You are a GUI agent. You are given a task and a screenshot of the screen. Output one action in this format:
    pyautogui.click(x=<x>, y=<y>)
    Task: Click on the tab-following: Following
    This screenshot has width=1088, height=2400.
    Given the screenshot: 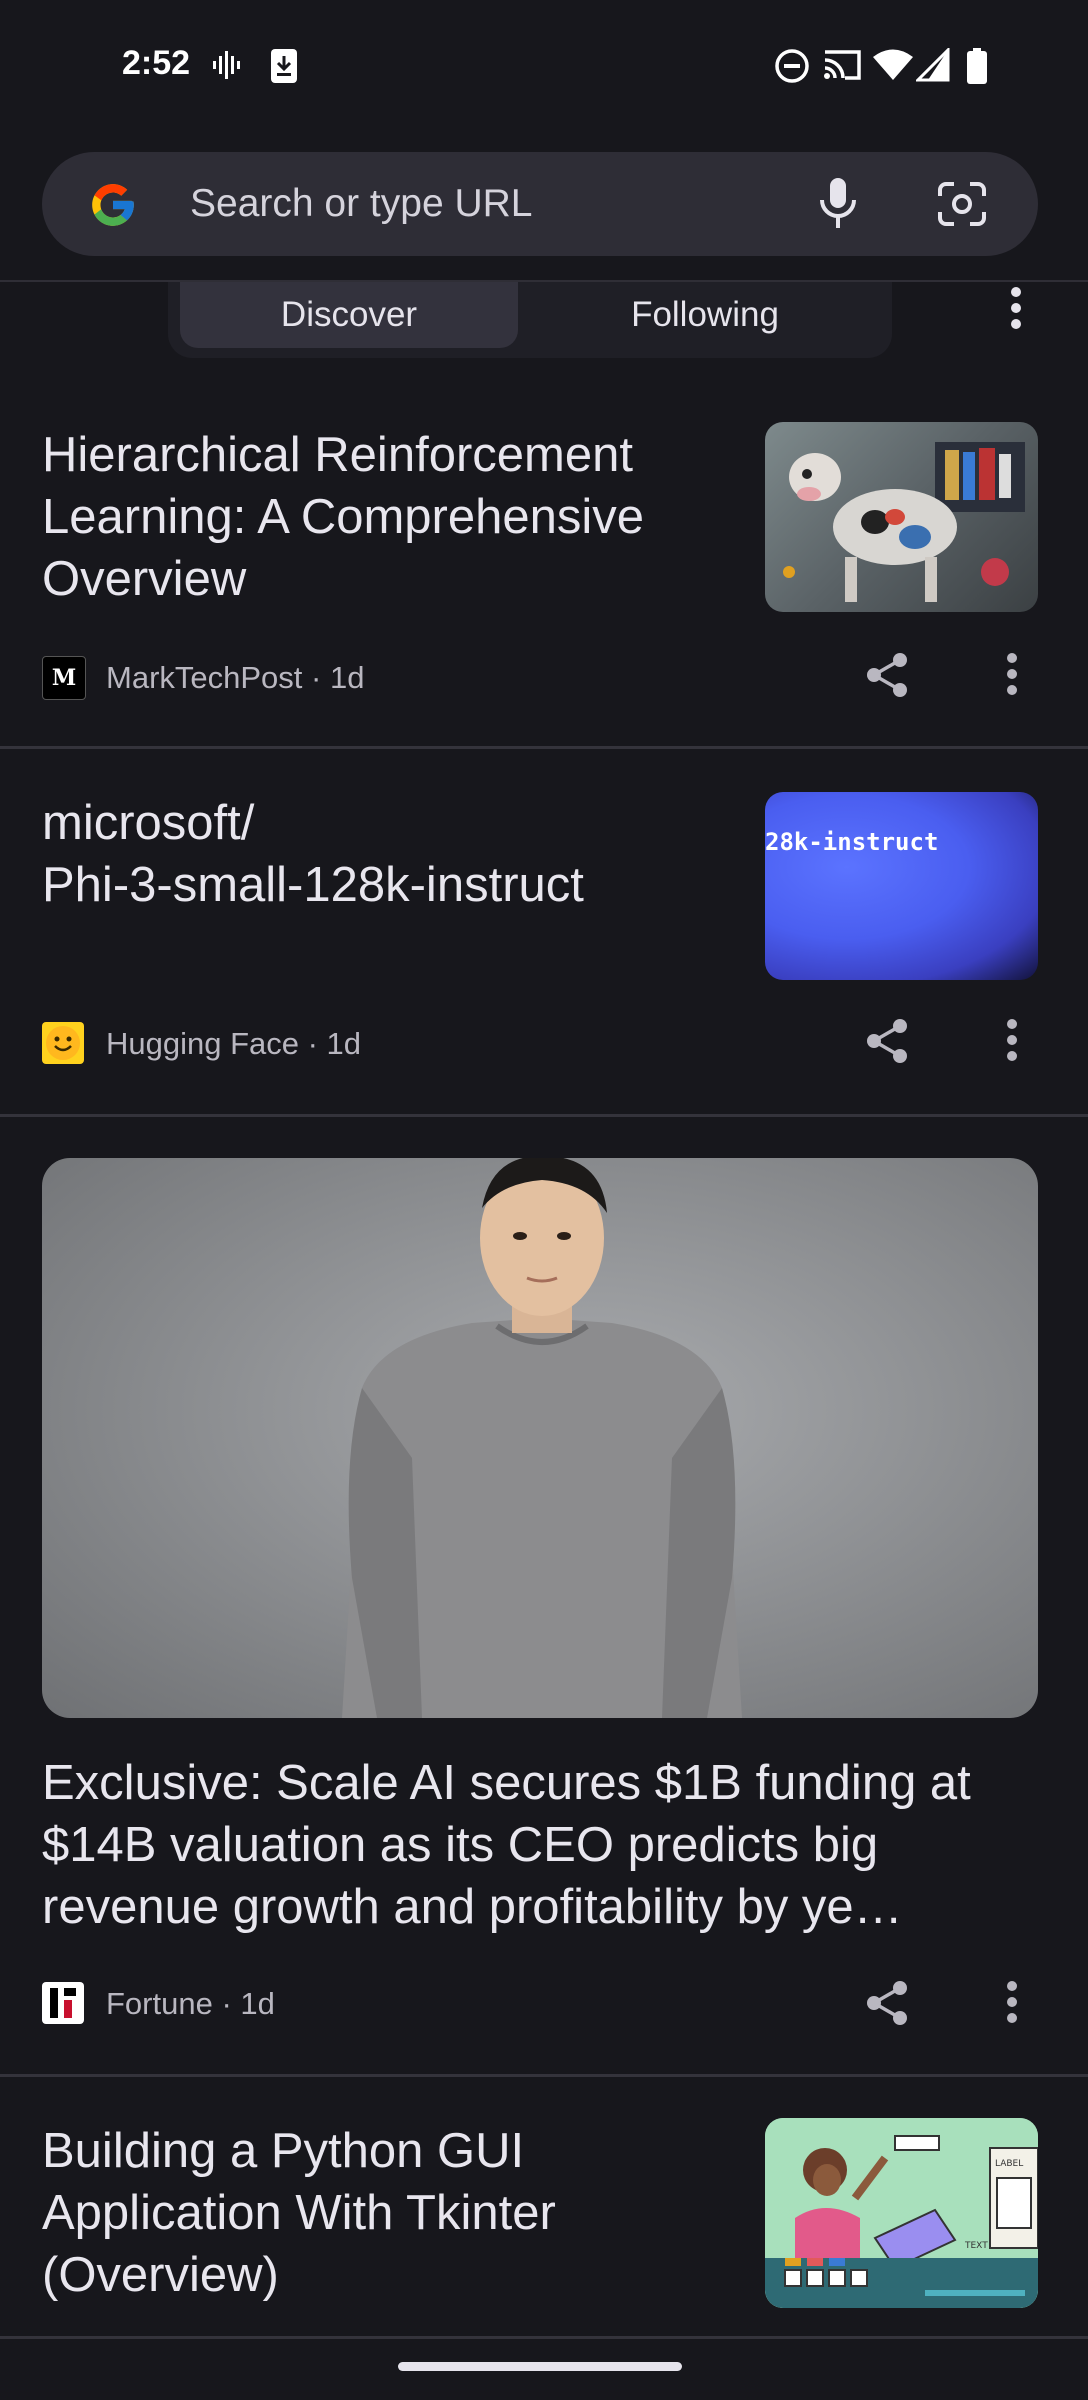 What is the action you would take?
    pyautogui.click(x=705, y=315)
    